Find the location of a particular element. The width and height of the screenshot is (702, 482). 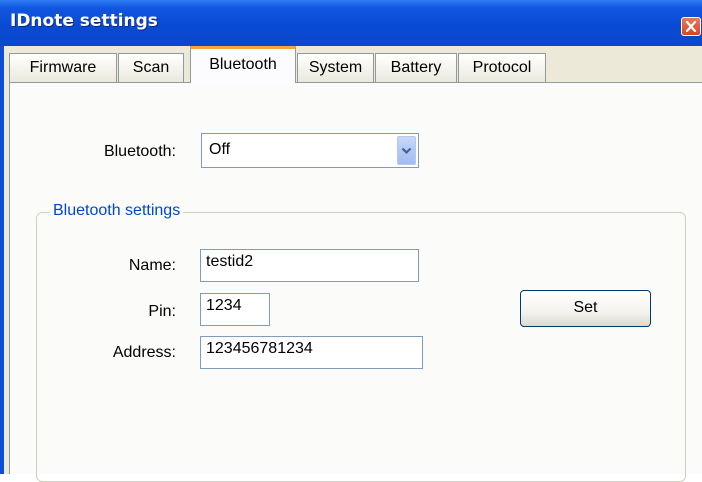

bluetooth-label: Bluetooth: is located at coordinates (139, 151).